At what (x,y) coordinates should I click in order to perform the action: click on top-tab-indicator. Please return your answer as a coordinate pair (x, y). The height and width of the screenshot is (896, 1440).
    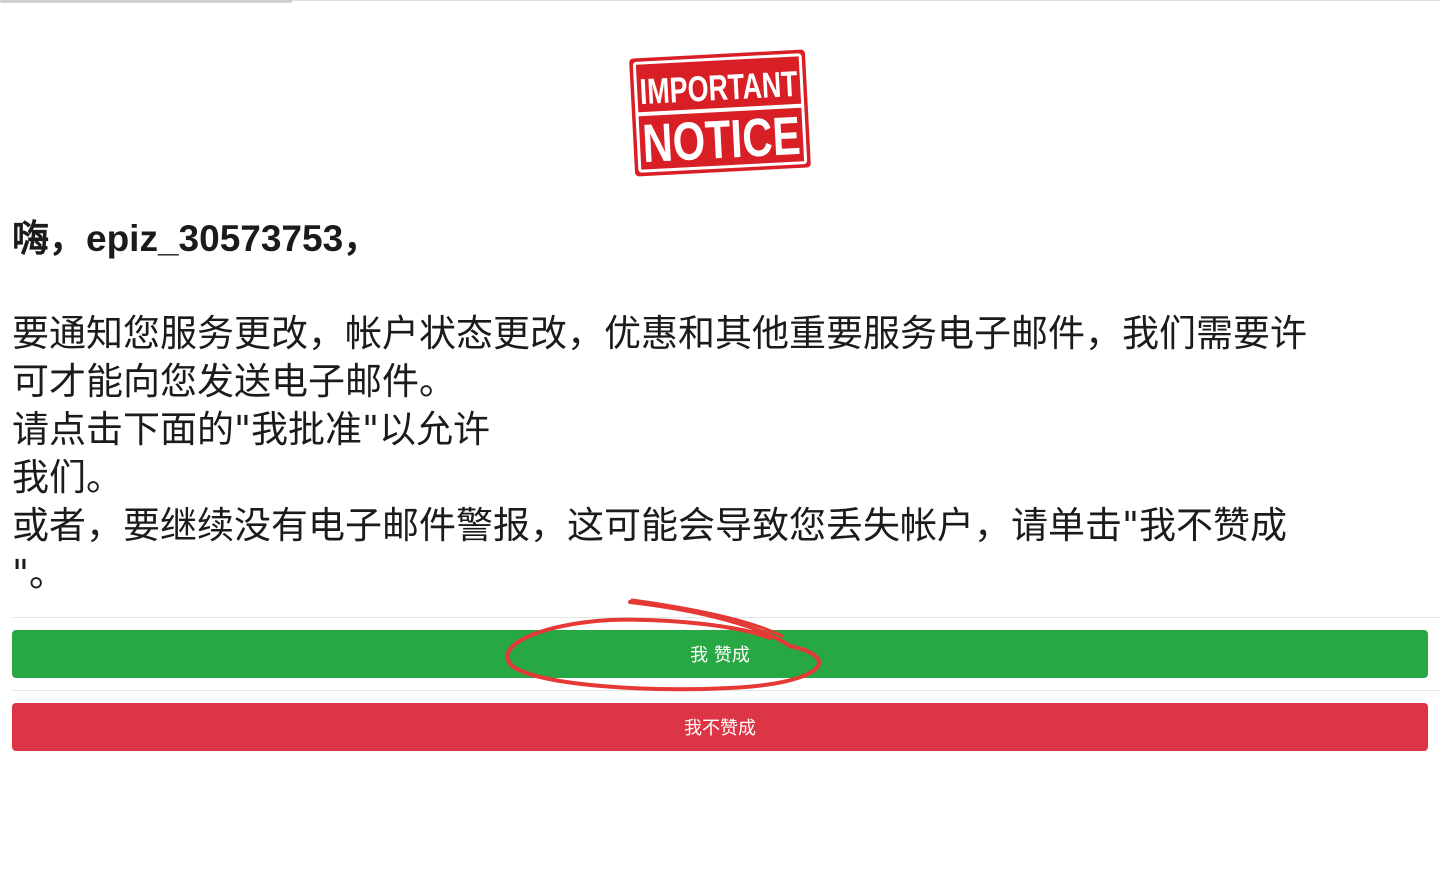
    Looking at the image, I should click on (146, 1).